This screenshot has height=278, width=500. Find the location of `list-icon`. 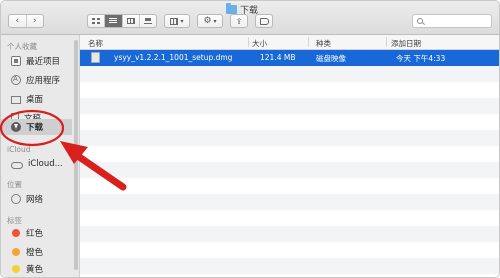

list-icon is located at coordinates (113, 21).